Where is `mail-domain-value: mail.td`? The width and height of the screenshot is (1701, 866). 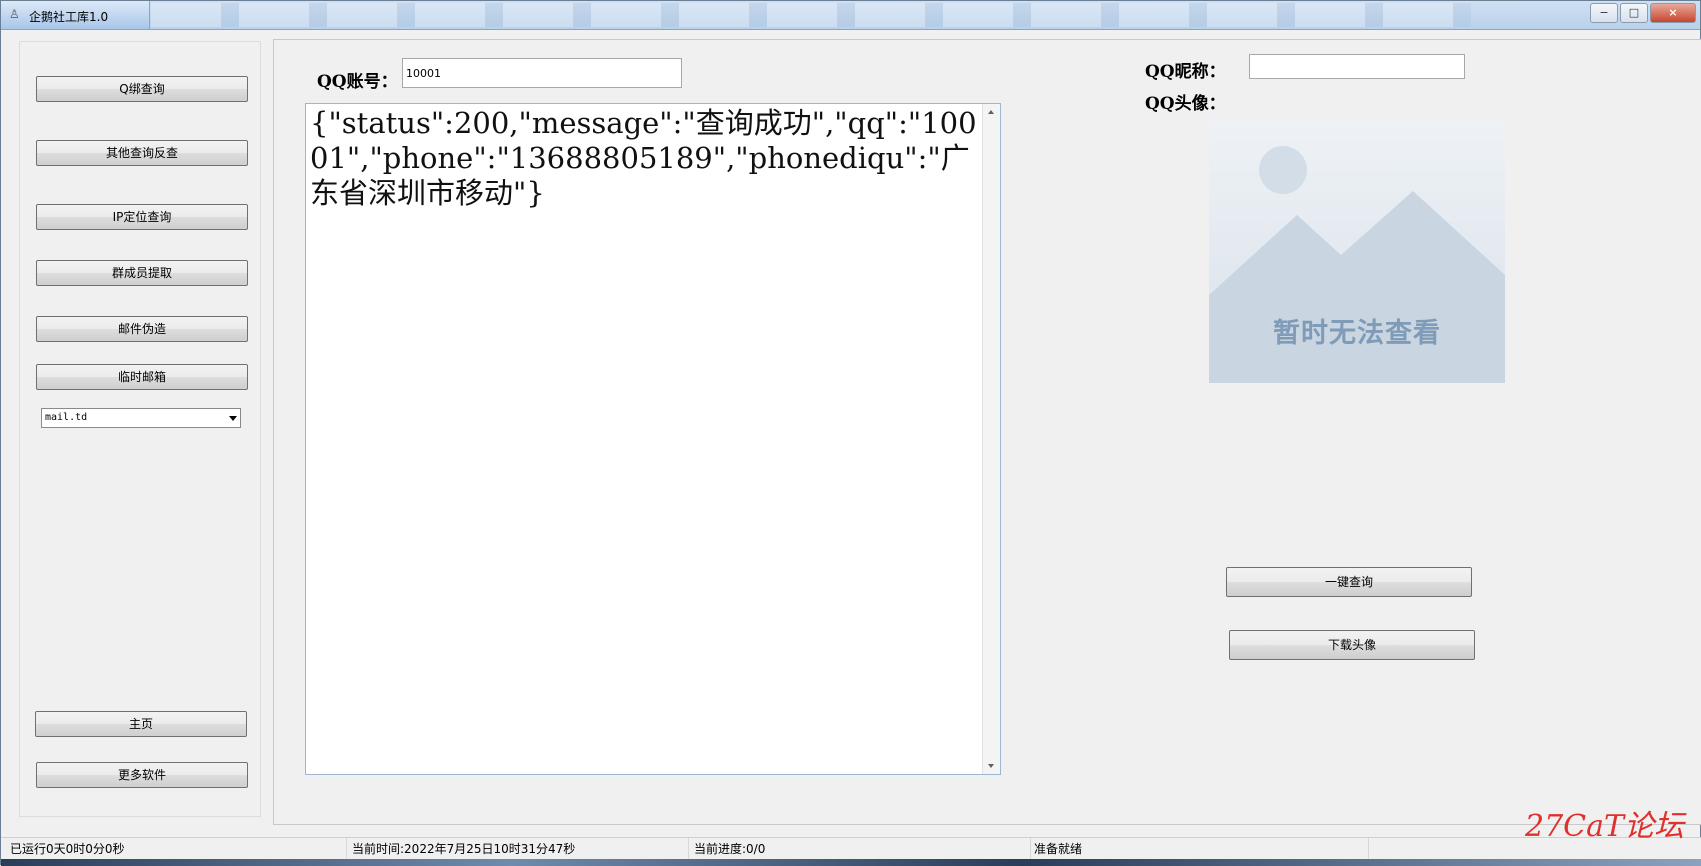
mail-domain-value: mail.td is located at coordinates (66, 417).